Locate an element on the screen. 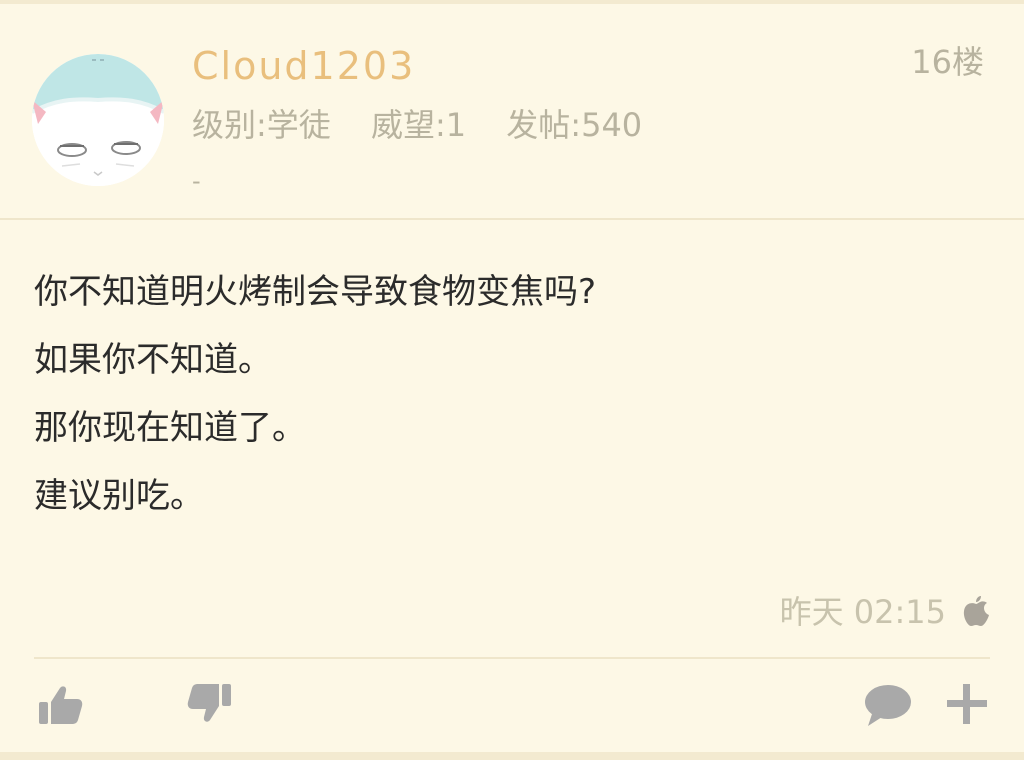 This screenshot has width=1024, height=760. dislike-button is located at coordinates (212, 708).